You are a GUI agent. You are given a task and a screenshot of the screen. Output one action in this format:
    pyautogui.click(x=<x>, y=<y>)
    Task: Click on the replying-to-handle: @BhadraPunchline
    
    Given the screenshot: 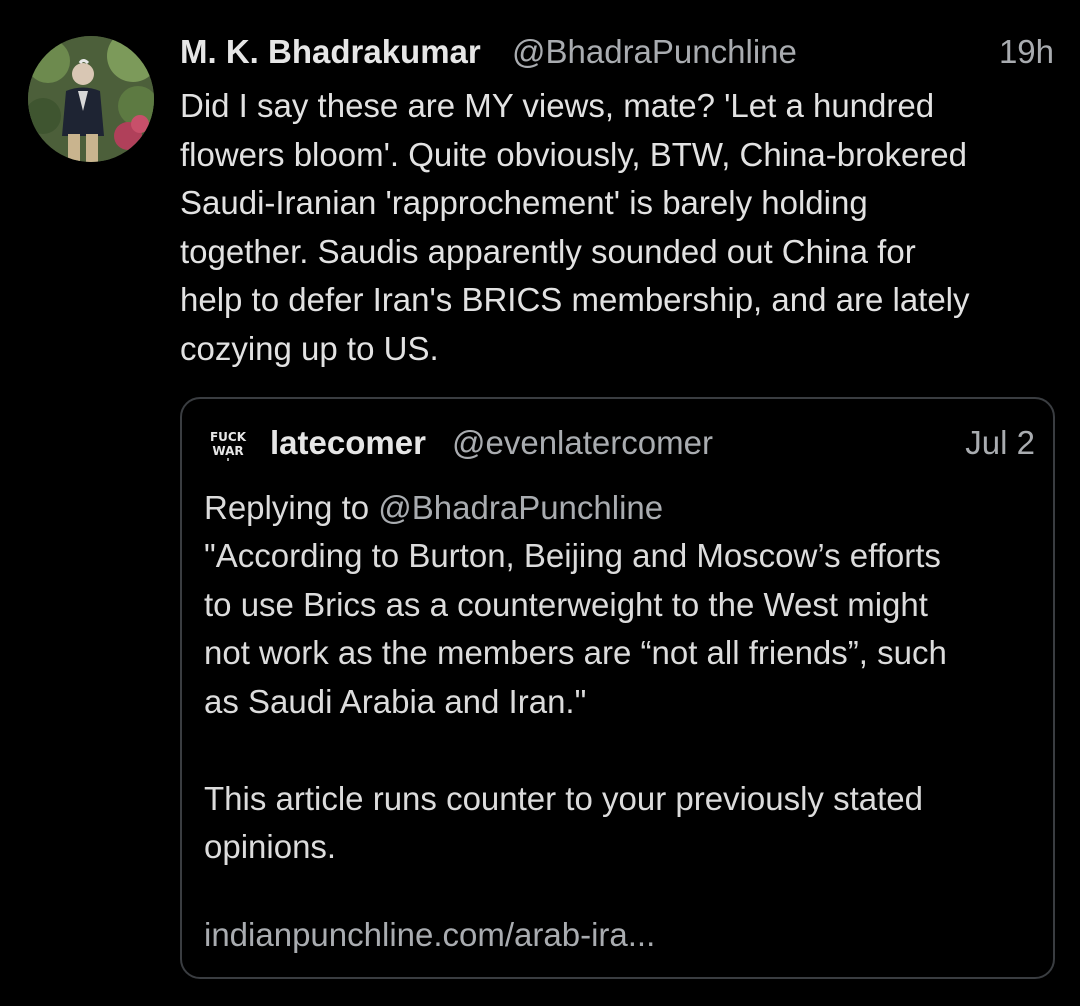 What is the action you would take?
    pyautogui.click(x=520, y=507)
    